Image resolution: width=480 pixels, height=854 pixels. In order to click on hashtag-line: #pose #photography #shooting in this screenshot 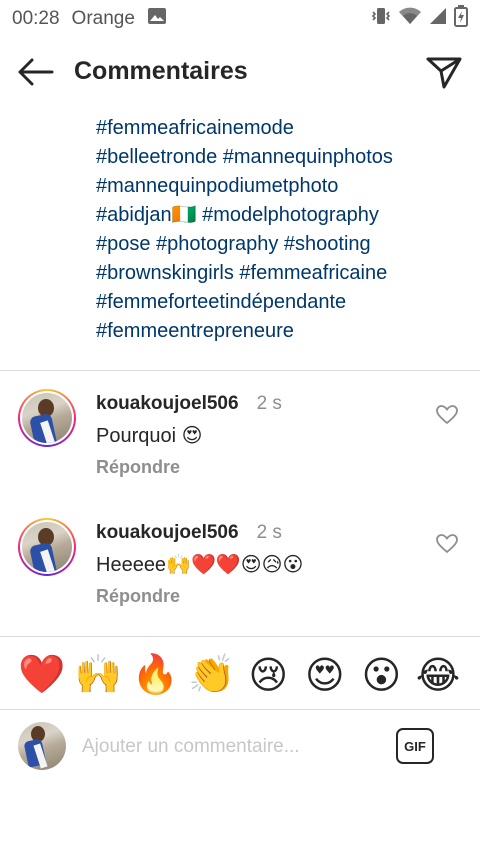, I will do `click(276, 244)`.